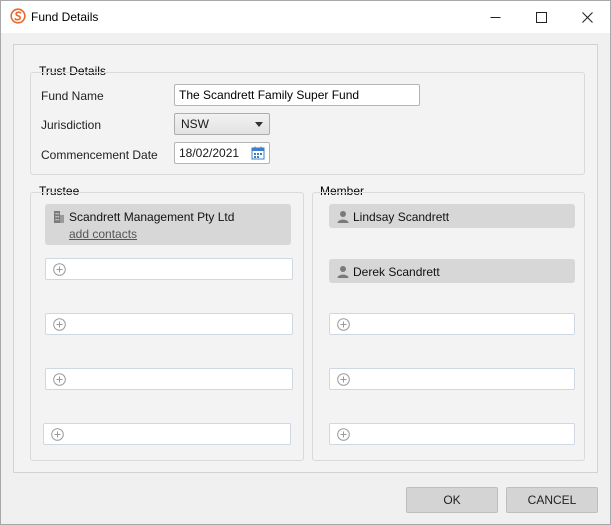 The height and width of the screenshot is (525, 611). I want to click on title-bar: Fund Details, so click(305, 17).